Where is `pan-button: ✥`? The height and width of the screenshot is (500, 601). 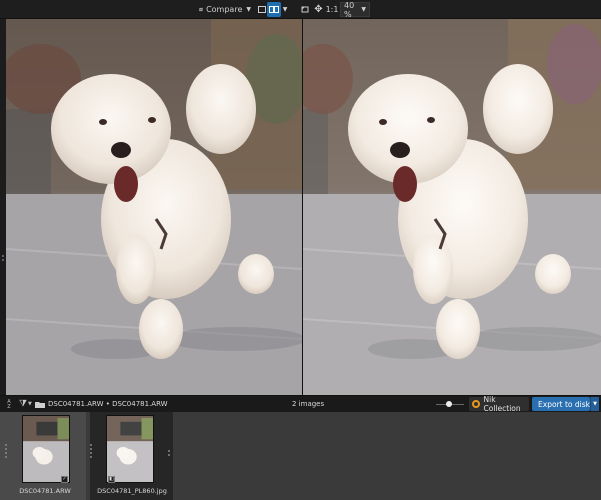 pan-button: ✥ is located at coordinates (318, 9).